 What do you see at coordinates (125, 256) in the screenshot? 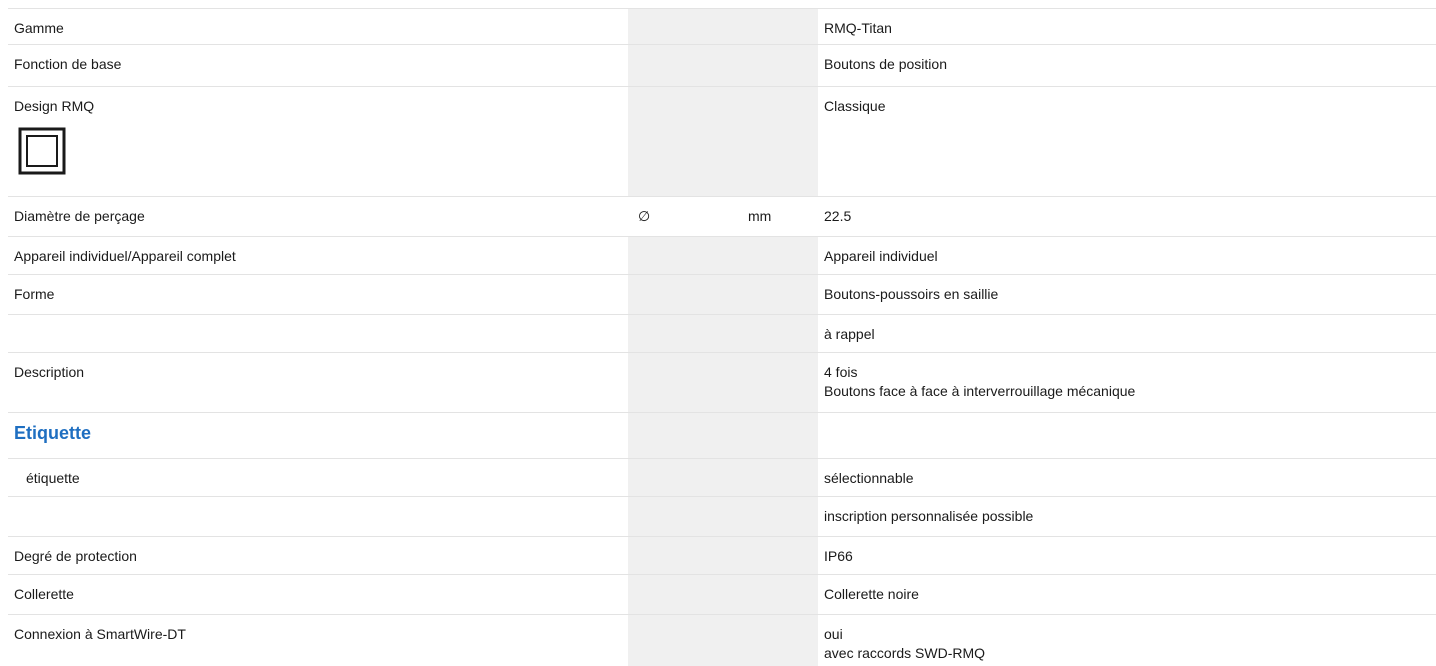
I see `spec-label: Appareil individuel/Appareil complet` at bounding box center [125, 256].